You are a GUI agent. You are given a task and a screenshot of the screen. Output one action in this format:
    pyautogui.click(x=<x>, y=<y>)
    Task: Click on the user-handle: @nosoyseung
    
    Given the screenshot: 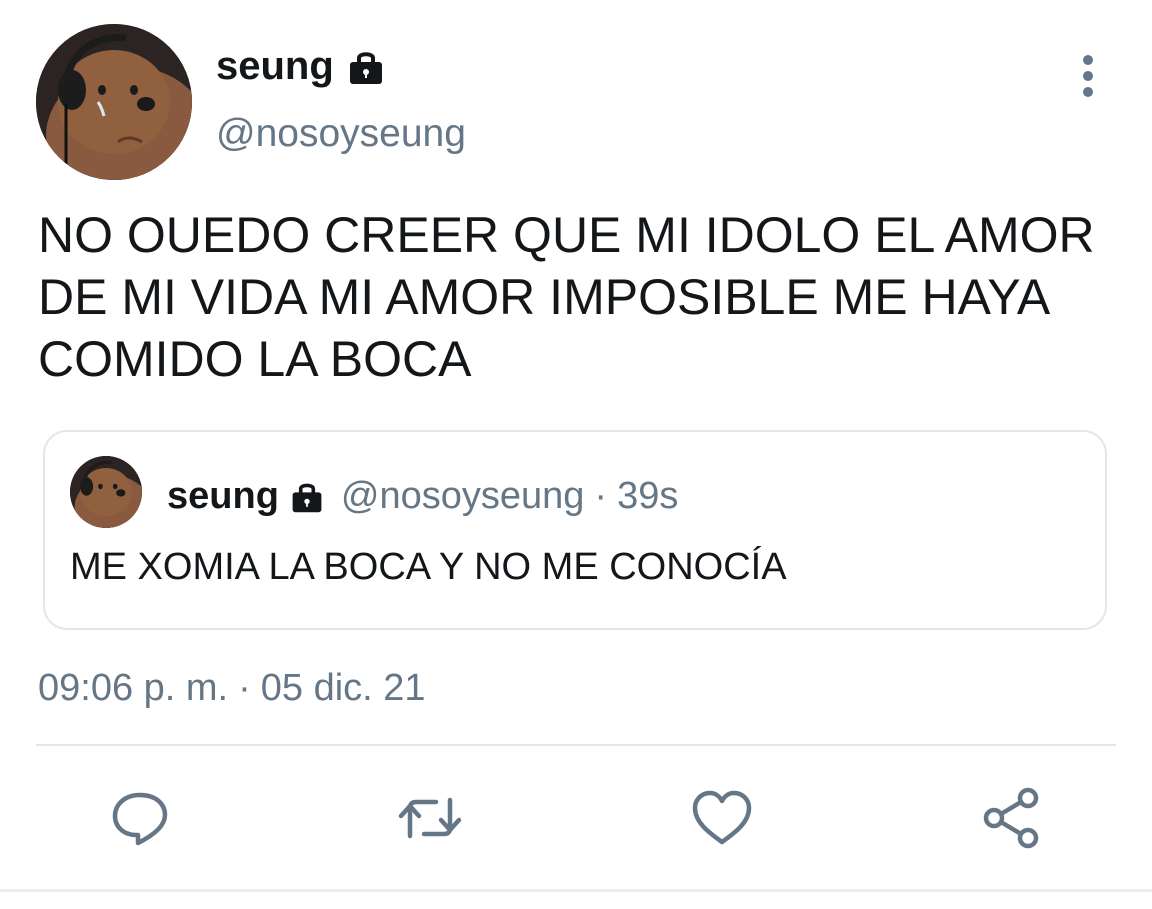 What is the action you would take?
    pyautogui.click(x=341, y=134)
    